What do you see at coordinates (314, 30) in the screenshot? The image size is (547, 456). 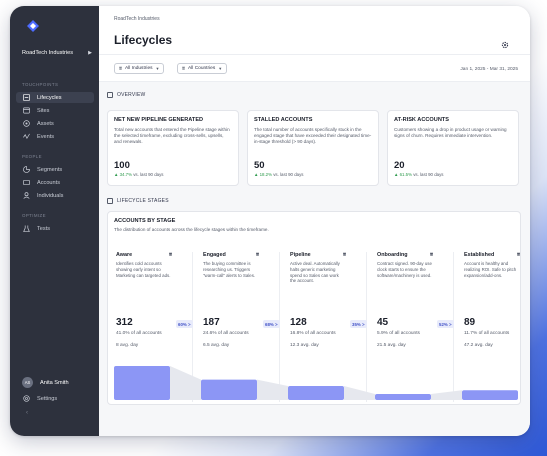 I see `page-header: RoadTech Industries Lifecycles` at bounding box center [314, 30].